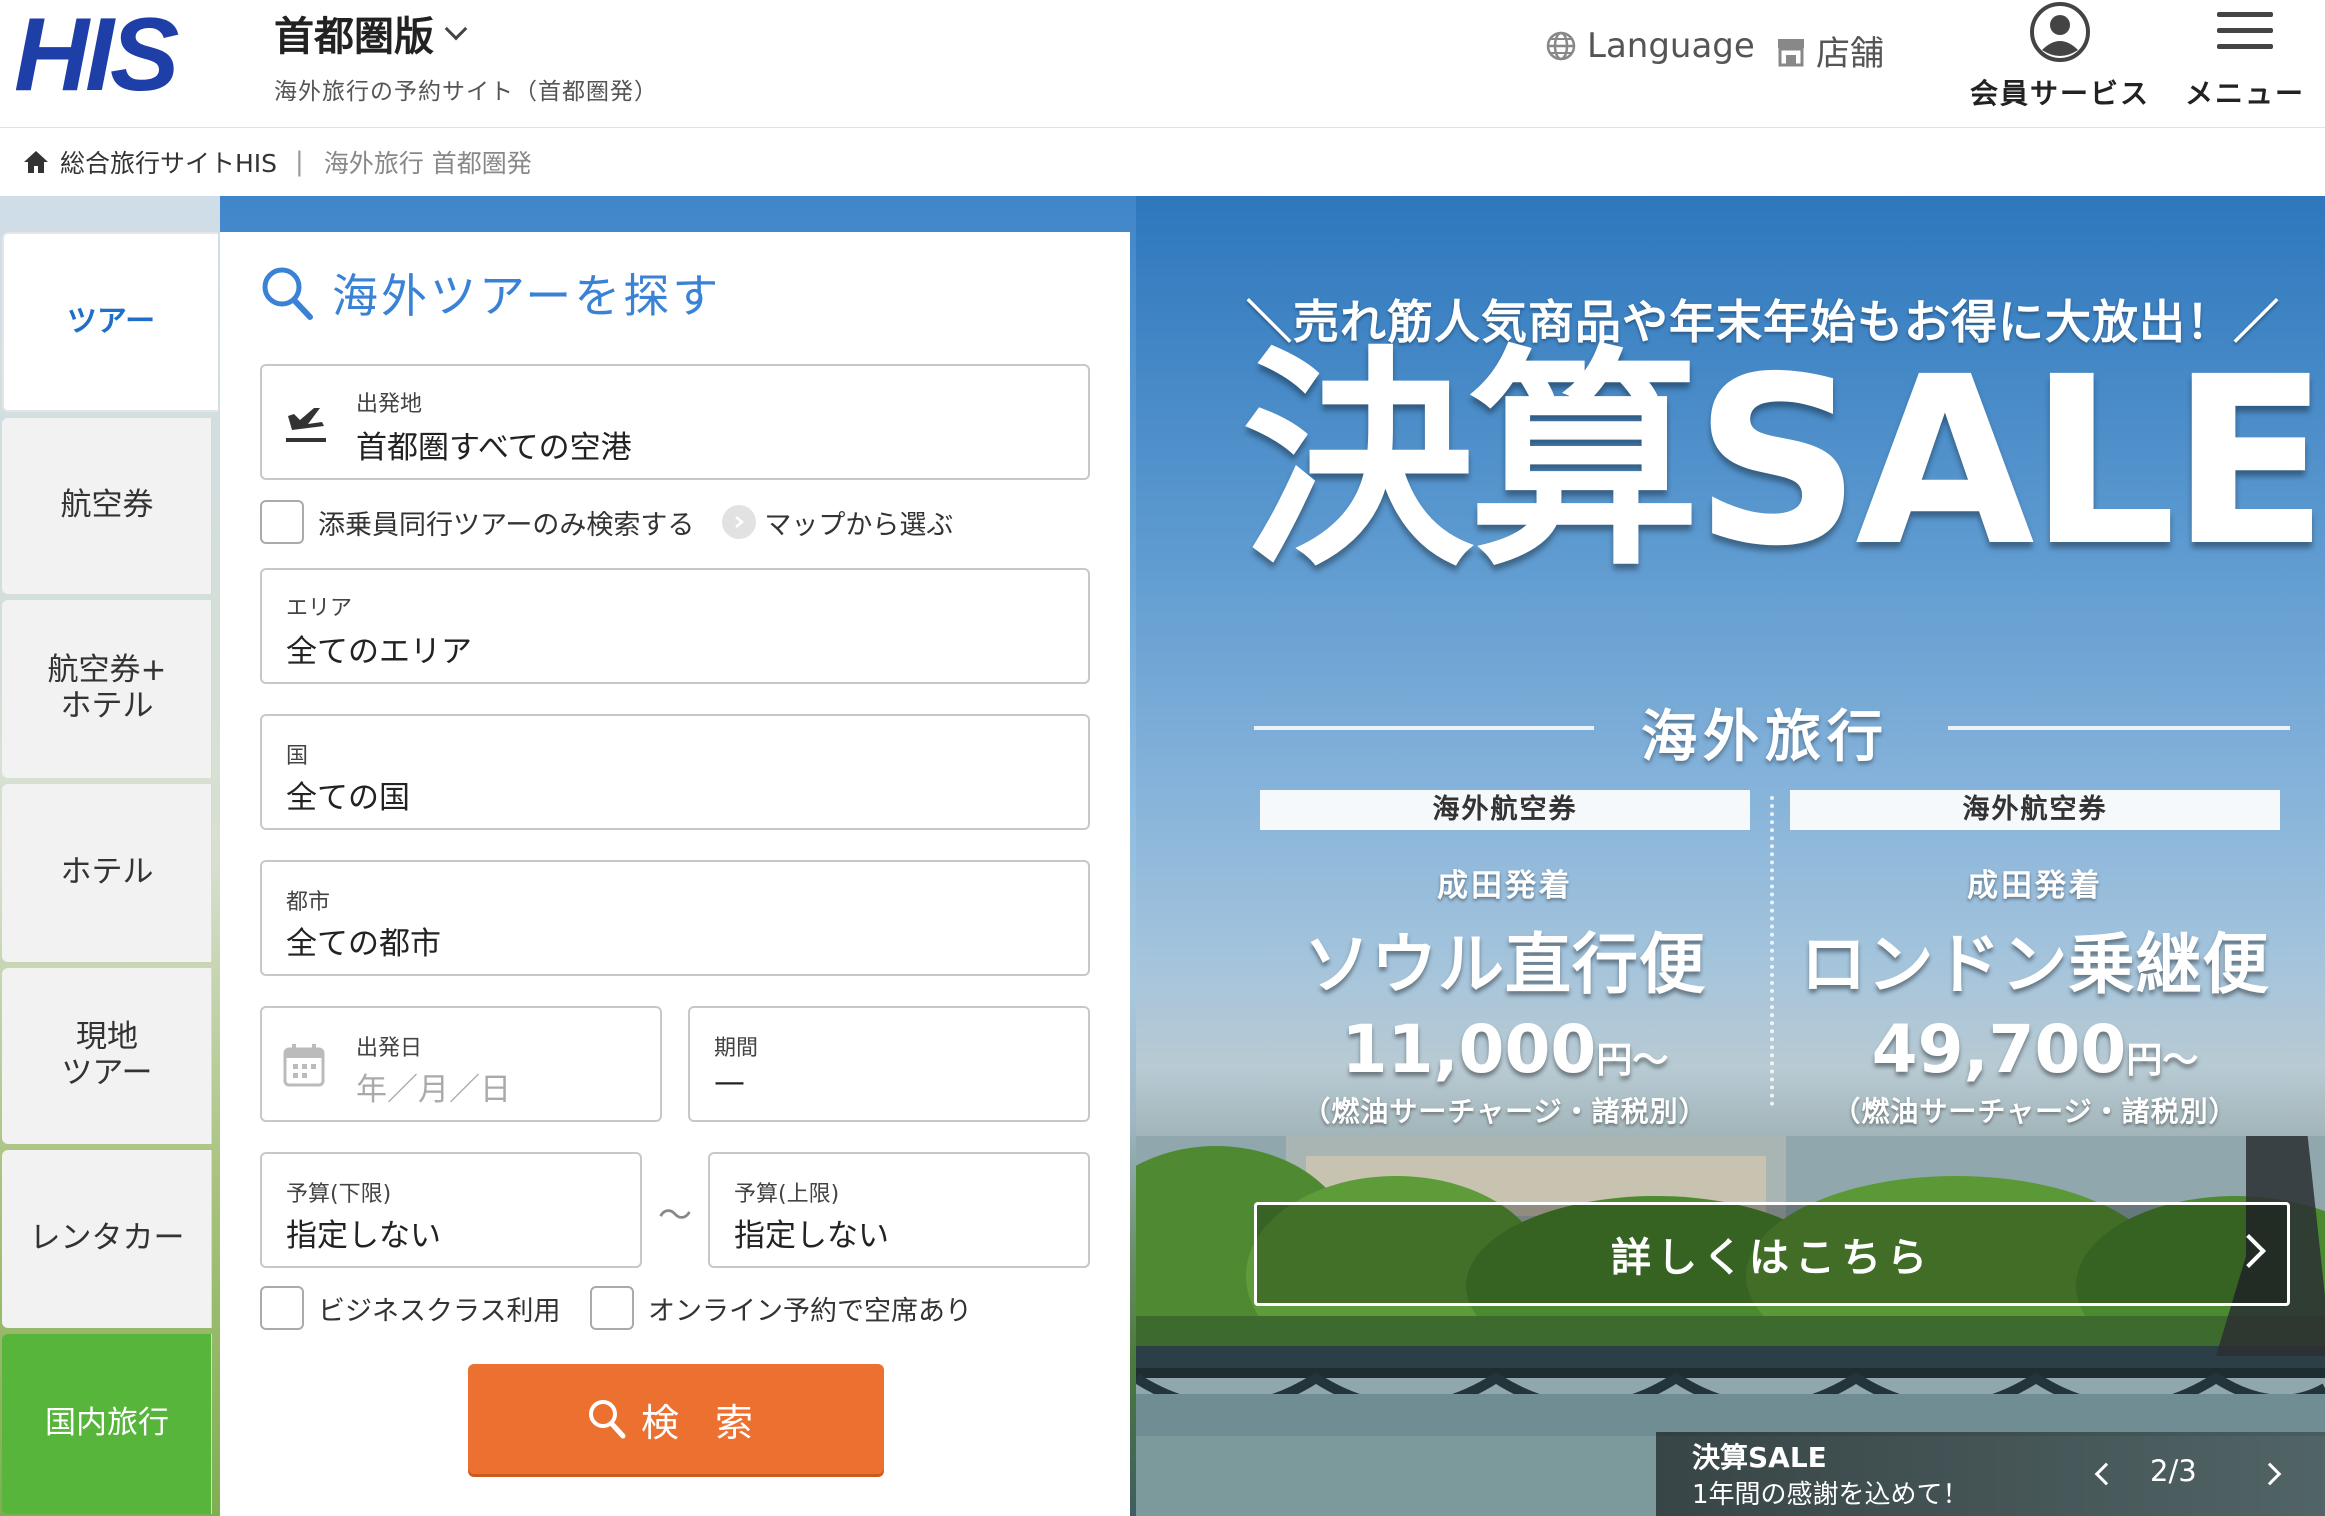 The image size is (2325, 1516). I want to click on departure-date-label: 出発日, so click(389, 1048).